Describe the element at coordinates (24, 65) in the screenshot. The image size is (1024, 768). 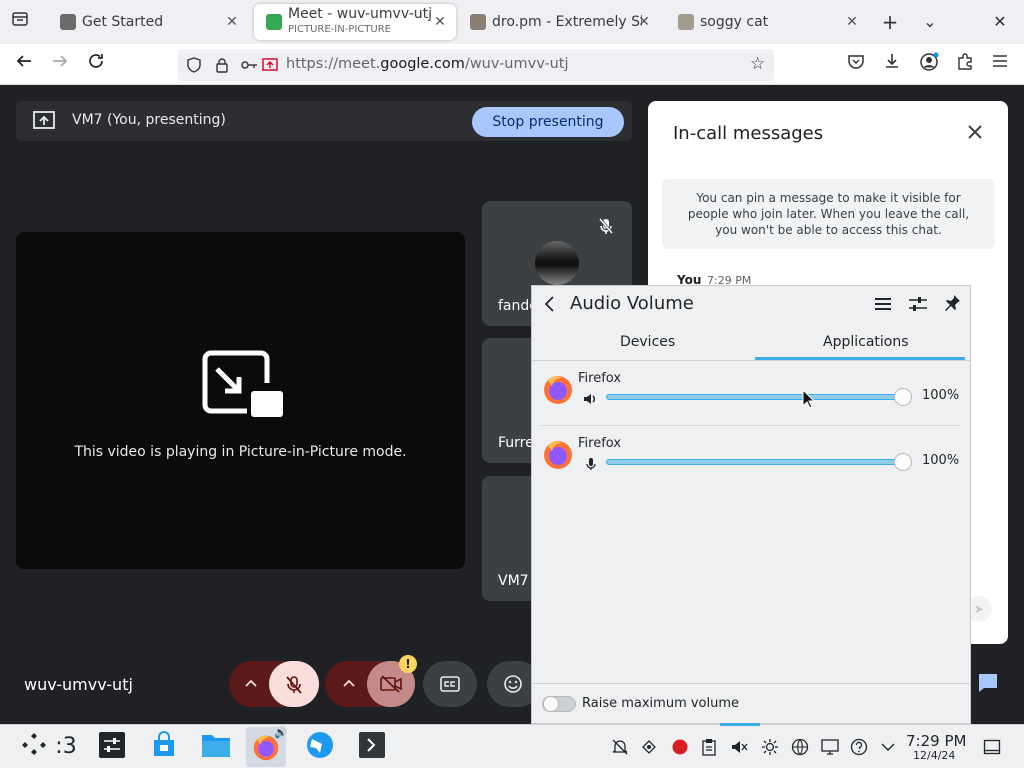
I see `back-button` at that location.